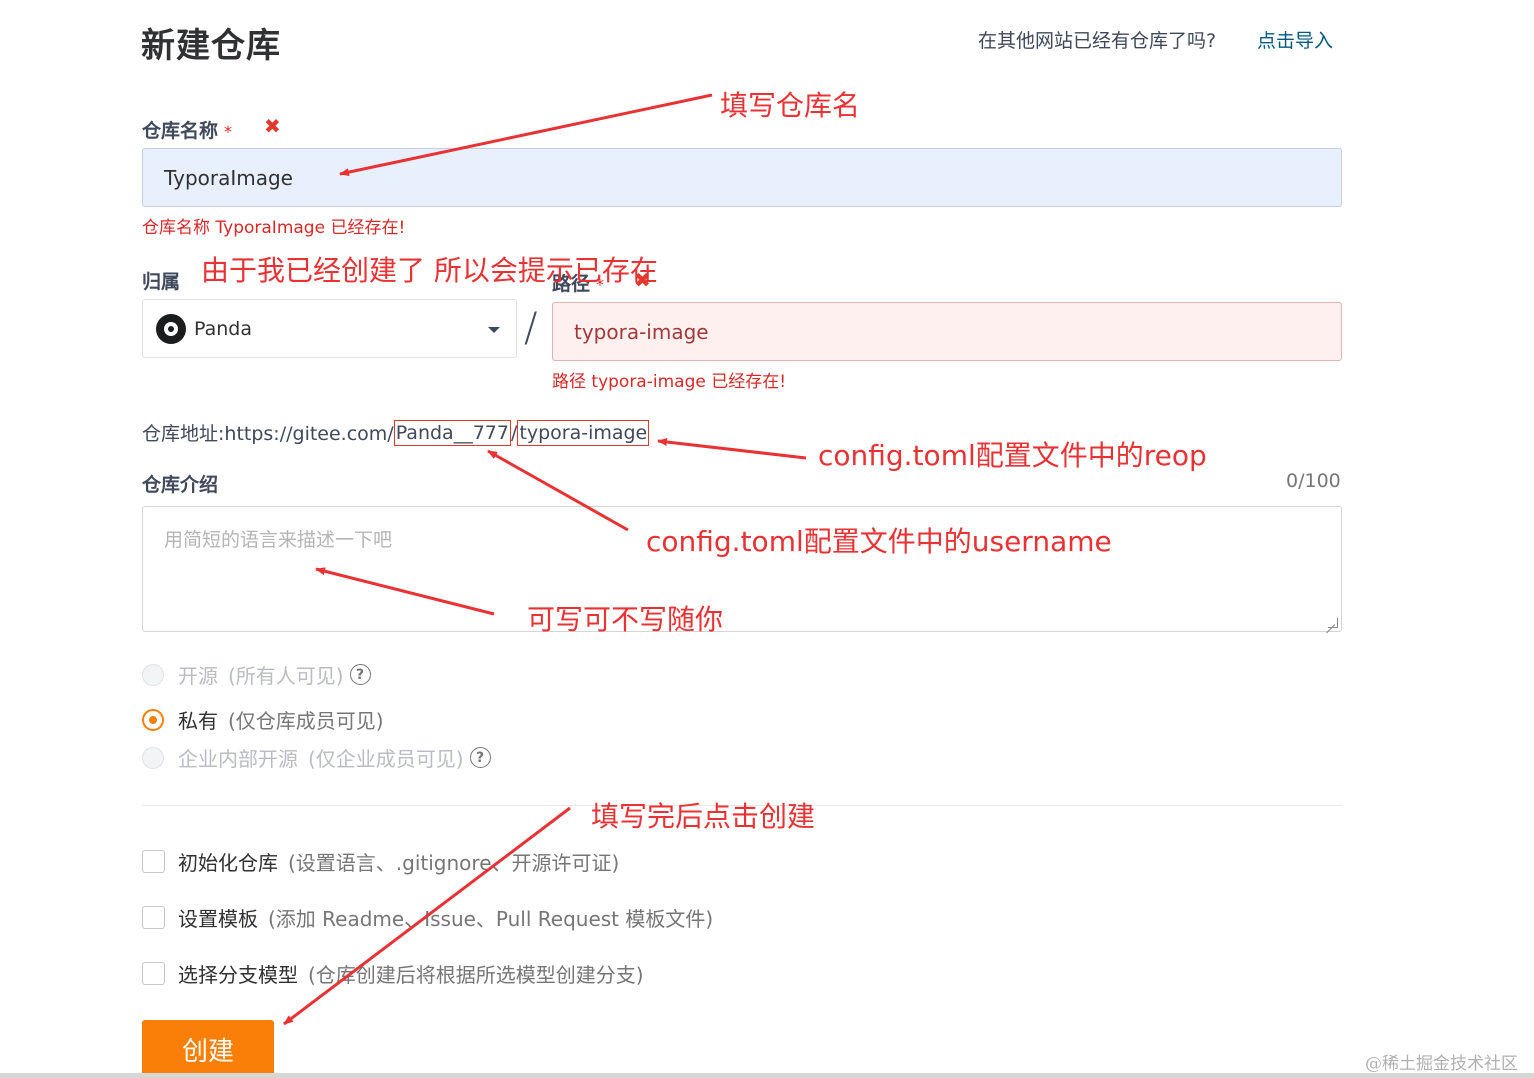 This screenshot has width=1534, height=1078. What do you see at coordinates (386, 759) in the screenshot?
I see `radio-enterprise-sub: (仅企业成员可见)` at bounding box center [386, 759].